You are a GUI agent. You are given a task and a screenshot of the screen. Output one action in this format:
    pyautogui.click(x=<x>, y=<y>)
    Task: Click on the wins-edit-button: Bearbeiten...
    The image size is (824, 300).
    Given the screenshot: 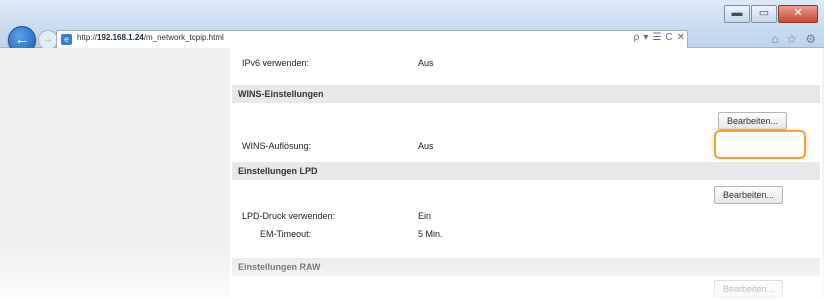 What is the action you would take?
    pyautogui.click(x=753, y=121)
    